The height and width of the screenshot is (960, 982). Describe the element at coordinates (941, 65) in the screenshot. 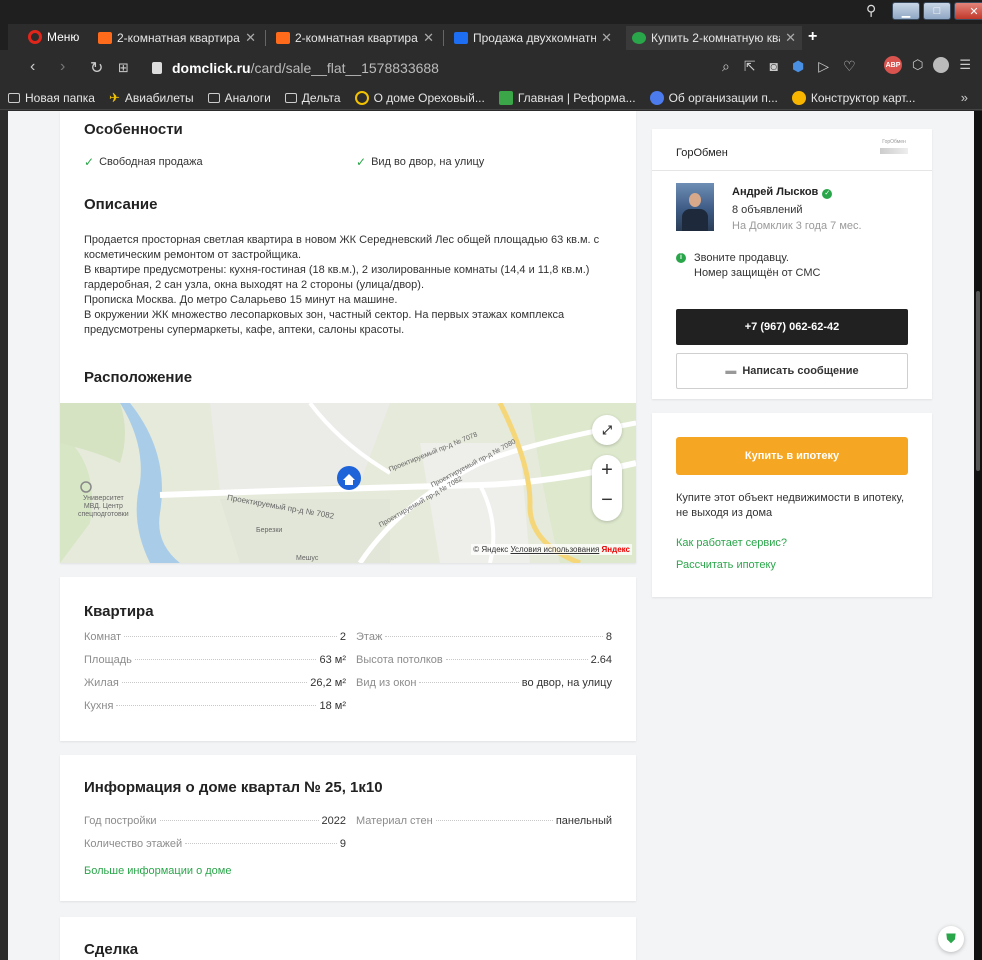

I see `profile-icon` at that location.